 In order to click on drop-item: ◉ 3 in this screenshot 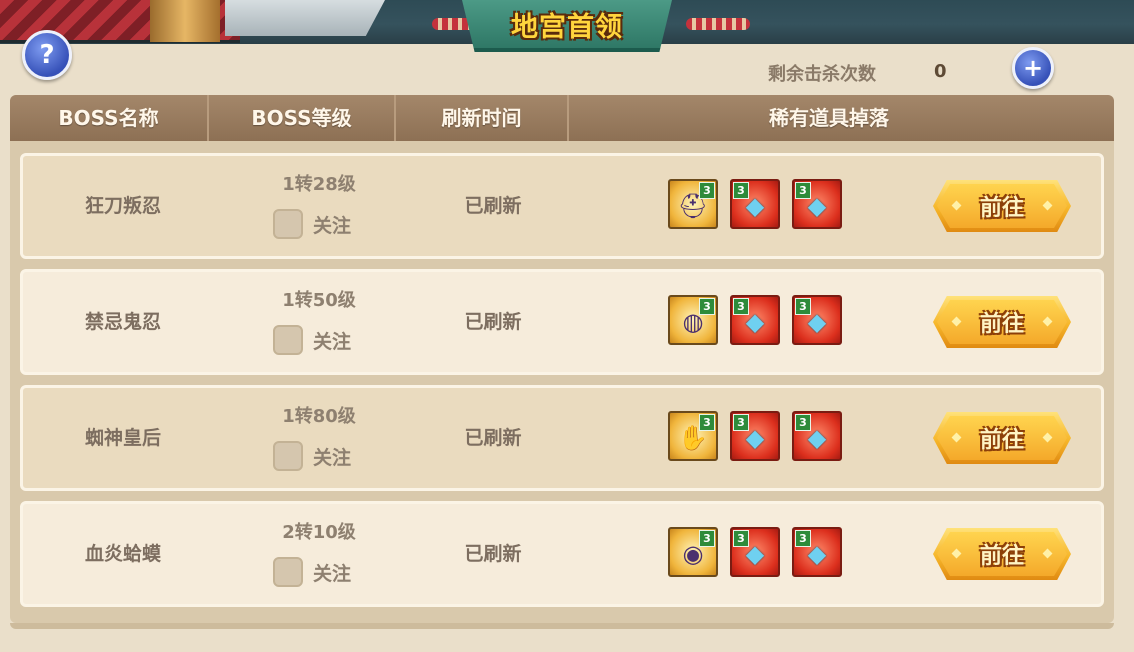, I will do `click(693, 552)`.